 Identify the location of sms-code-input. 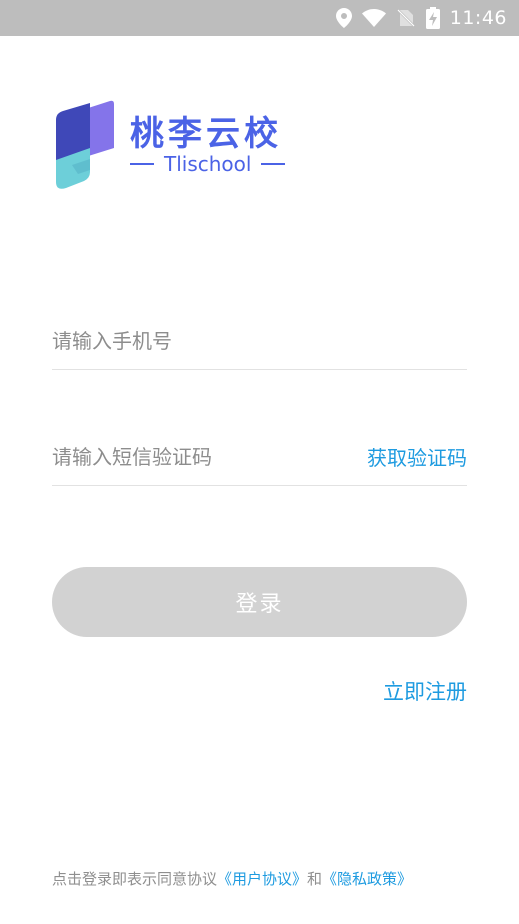
(209, 456).